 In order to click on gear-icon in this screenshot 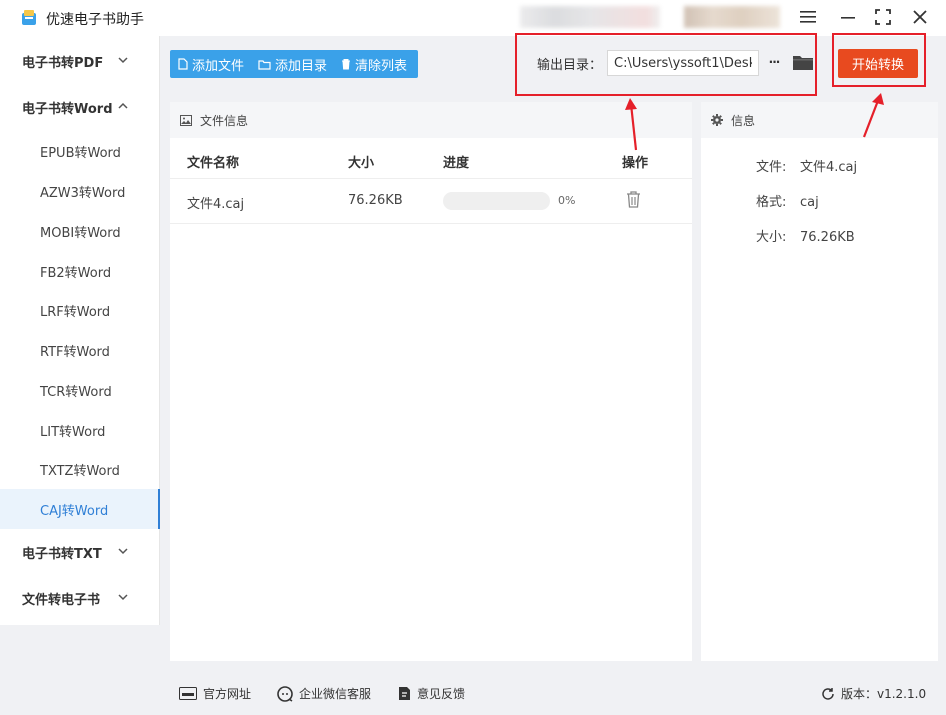, I will do `click(717, 120)`.